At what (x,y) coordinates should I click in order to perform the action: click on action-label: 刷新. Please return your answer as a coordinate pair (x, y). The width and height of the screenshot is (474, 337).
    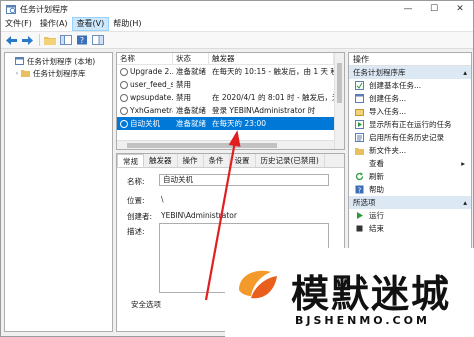
    Looking at the image, I should click on (376, 176).